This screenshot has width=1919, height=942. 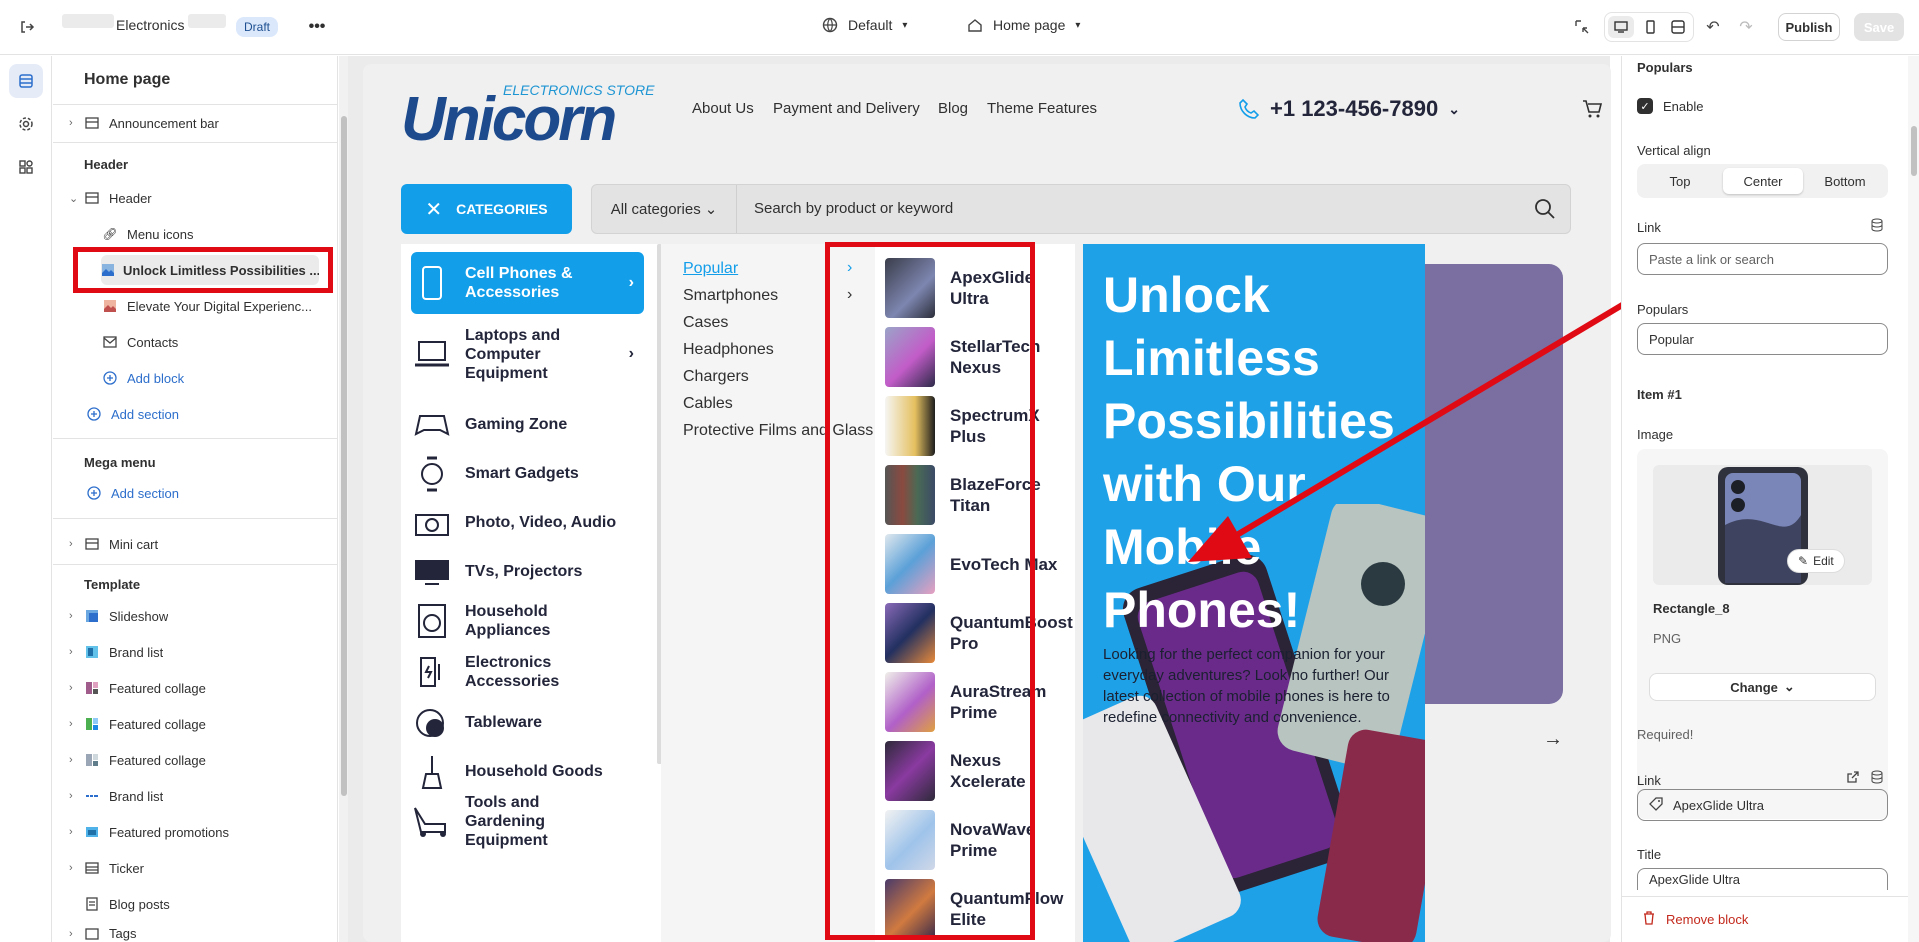 I want to click on category-item-tools-garden: Tools and Gardening Equipment, so click(x=527, y=821).